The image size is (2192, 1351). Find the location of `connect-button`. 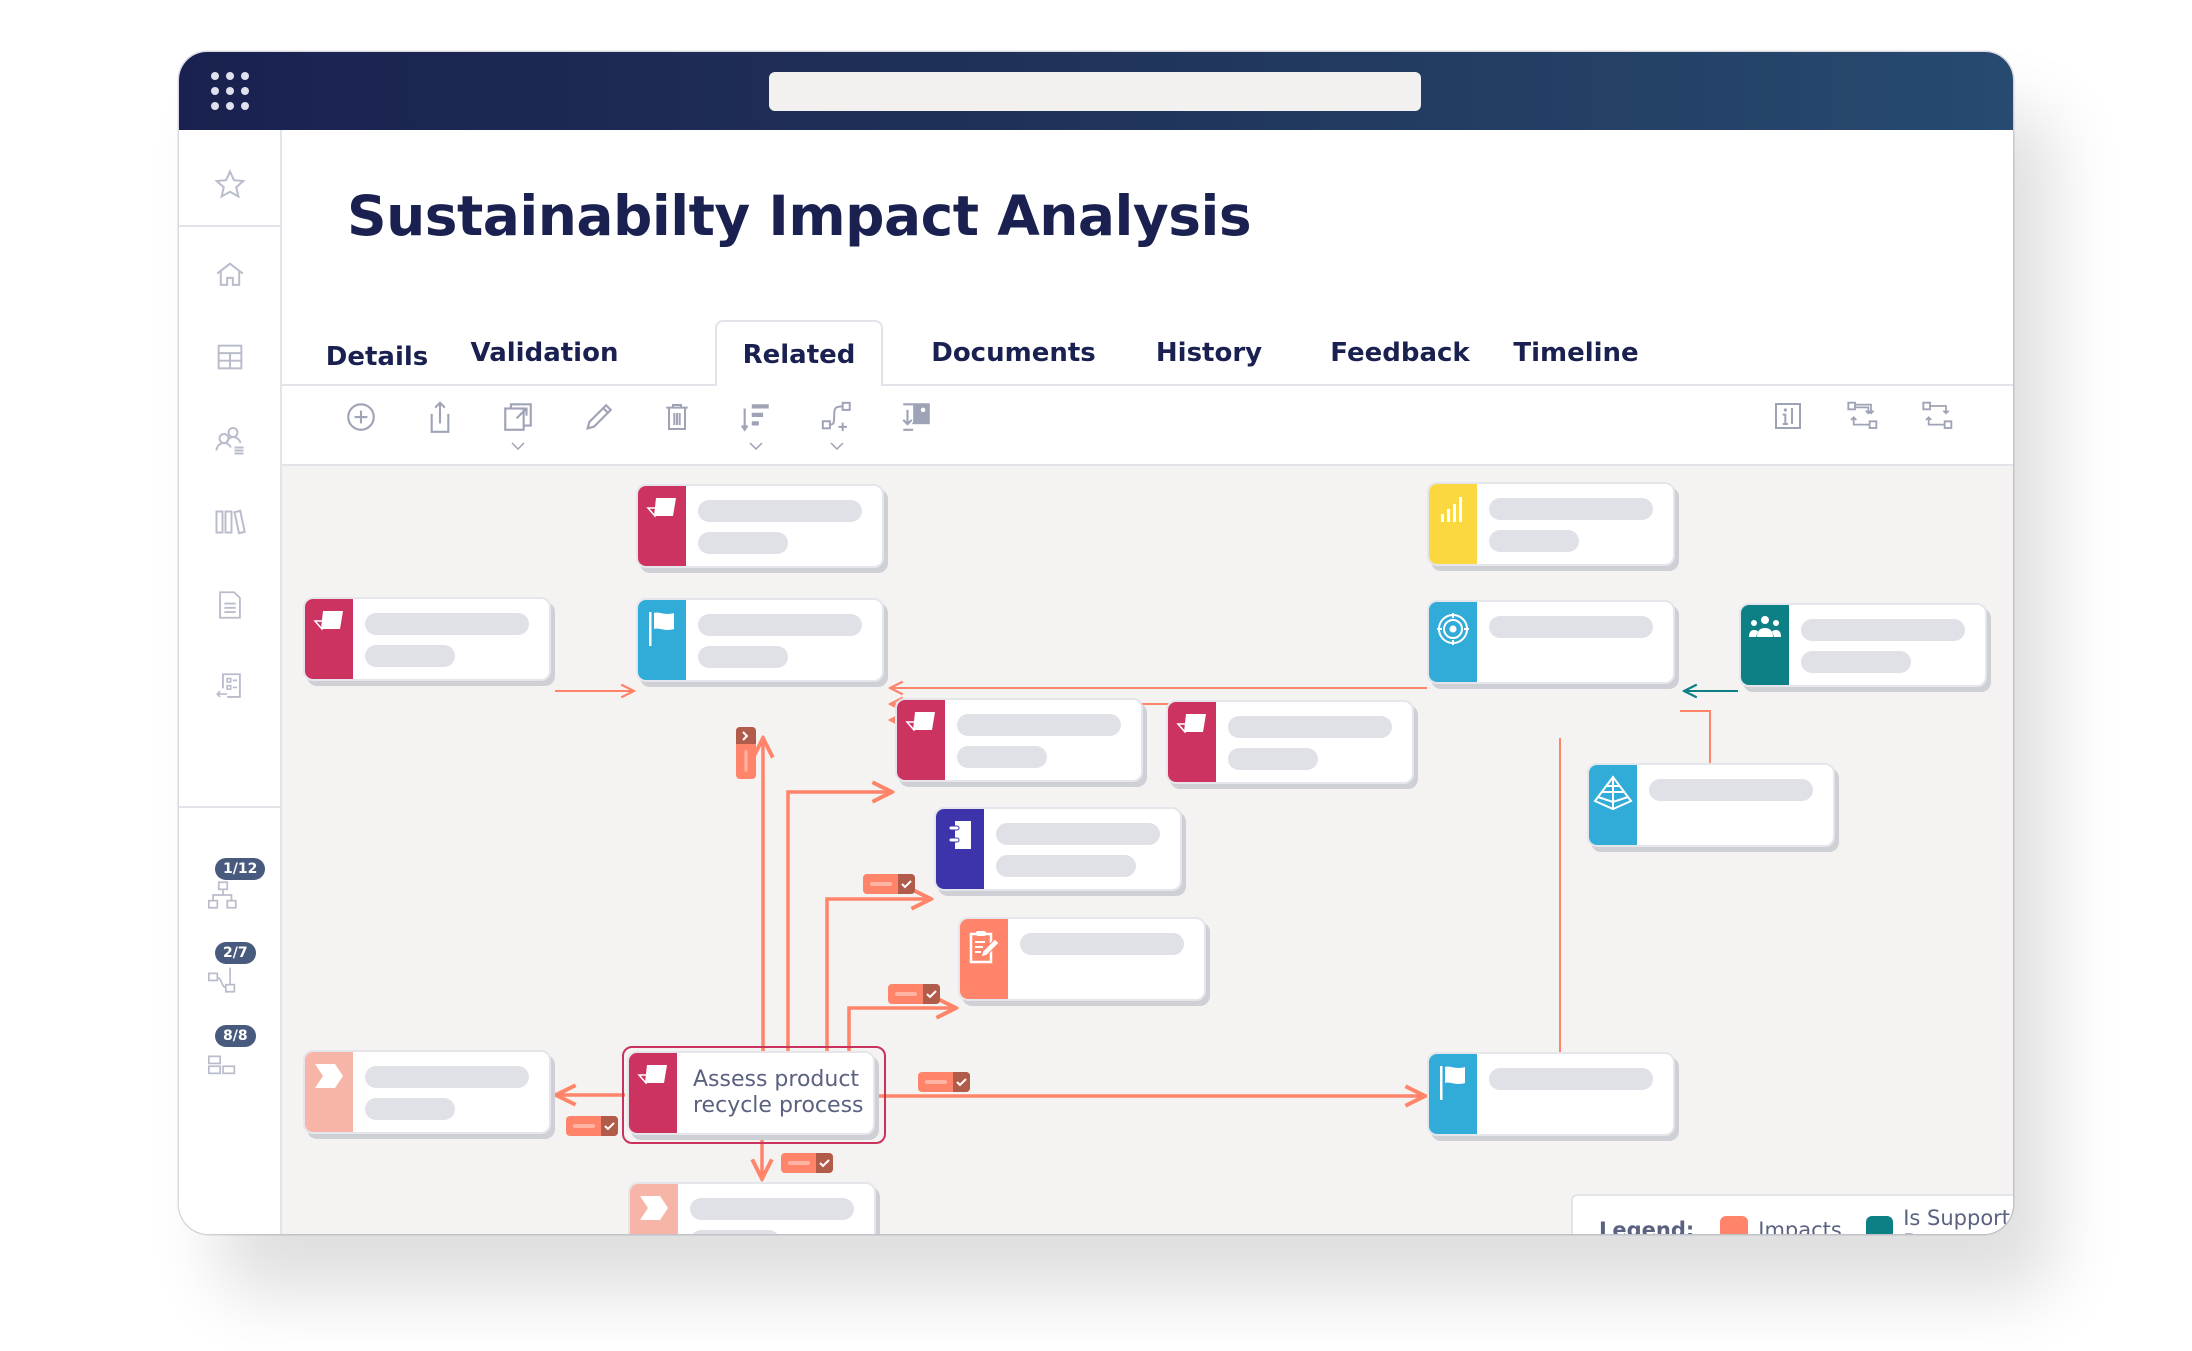

connect-button is located at coordinates (837, 425).